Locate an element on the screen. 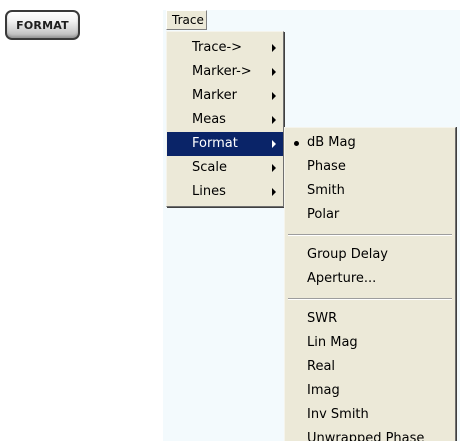  format-item-inv-smith: Inv Smith is located at coordinates (370, 415).